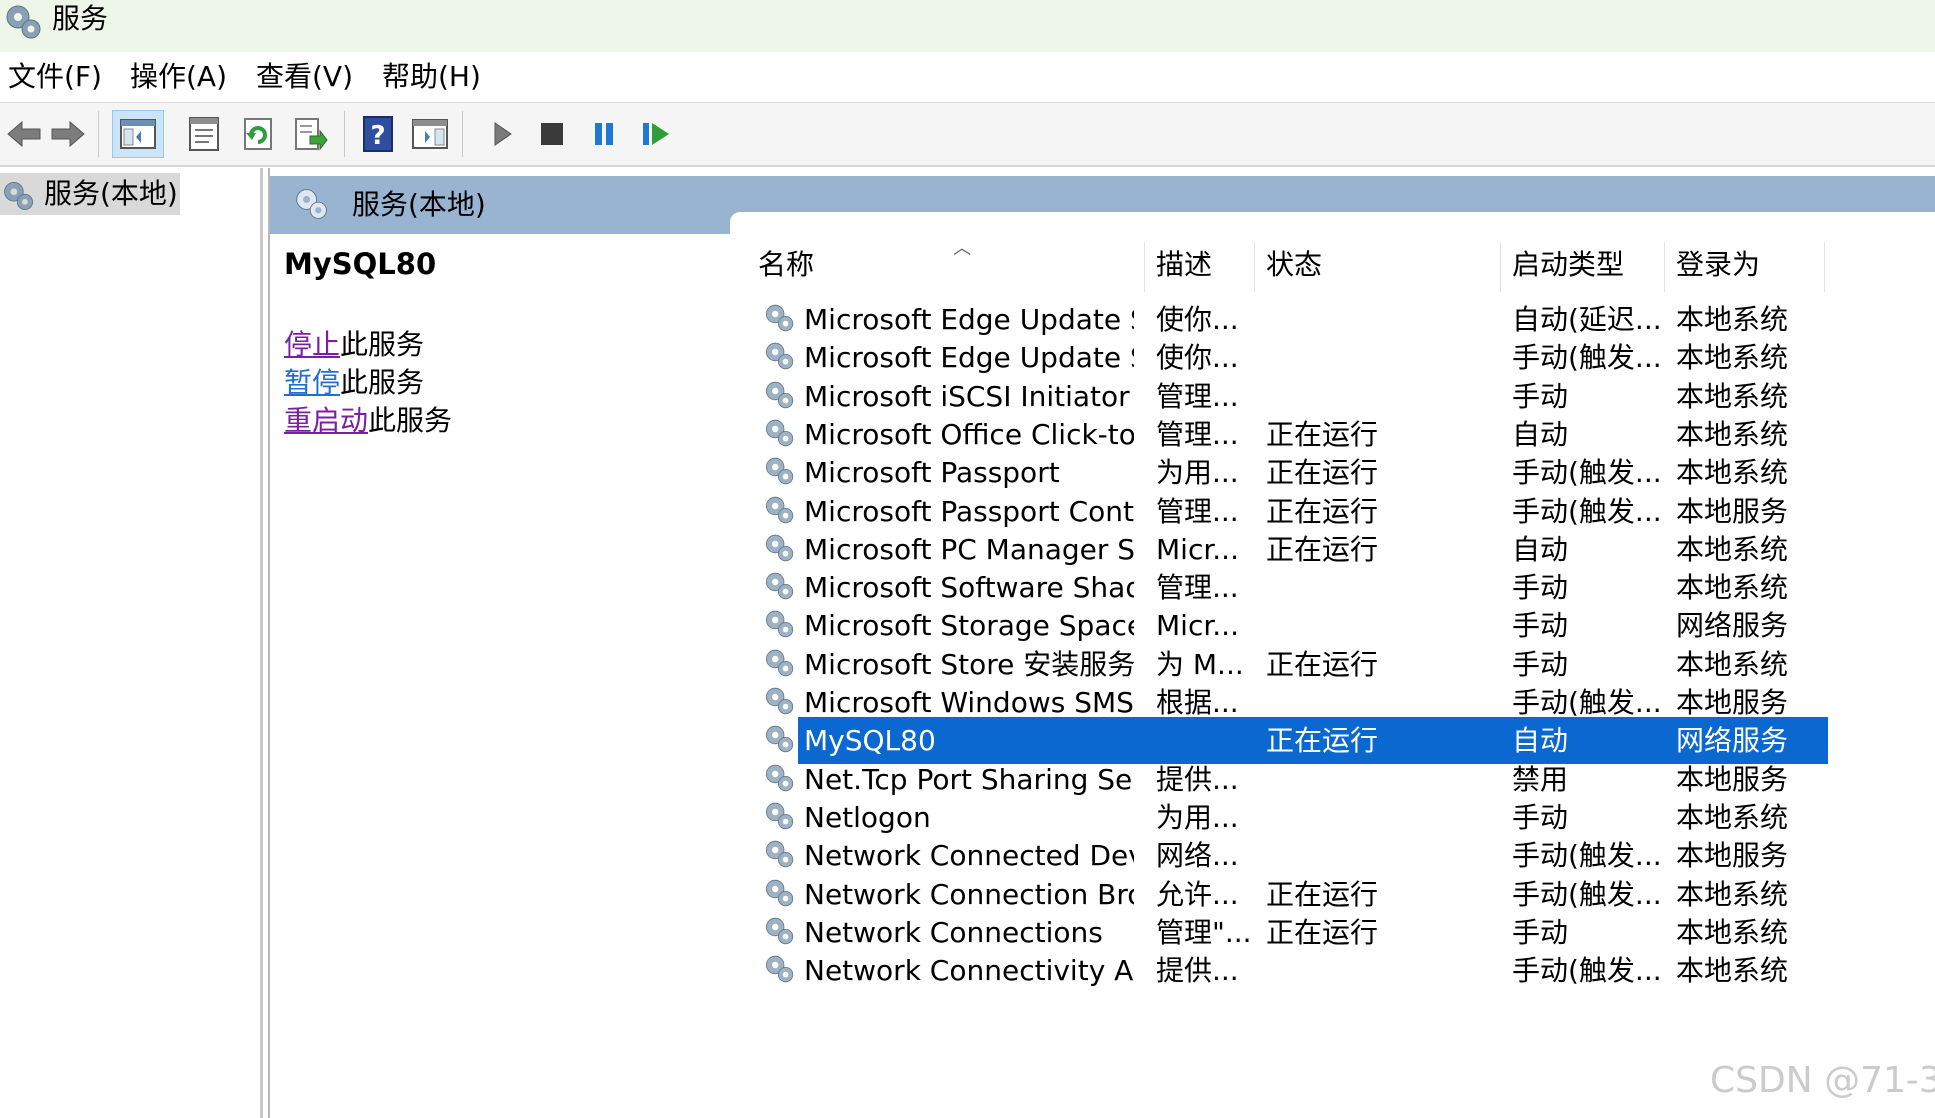 The height and width of the screenshot is (1118, 1935). Describe the element at coordinates (131, 643) in the screenshot. I see `console-tree: 服务(本地)` at that location.